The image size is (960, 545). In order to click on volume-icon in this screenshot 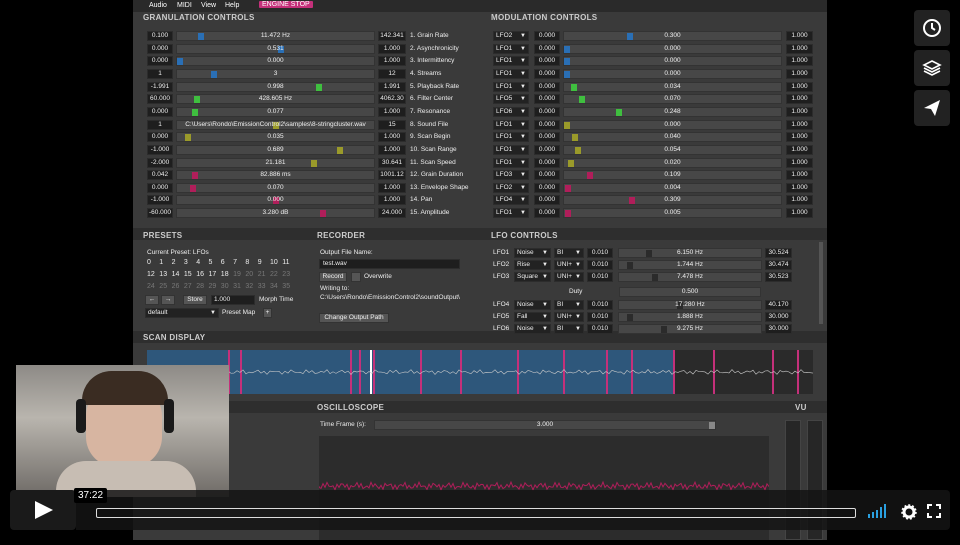, I will do `click(879, 511)`.